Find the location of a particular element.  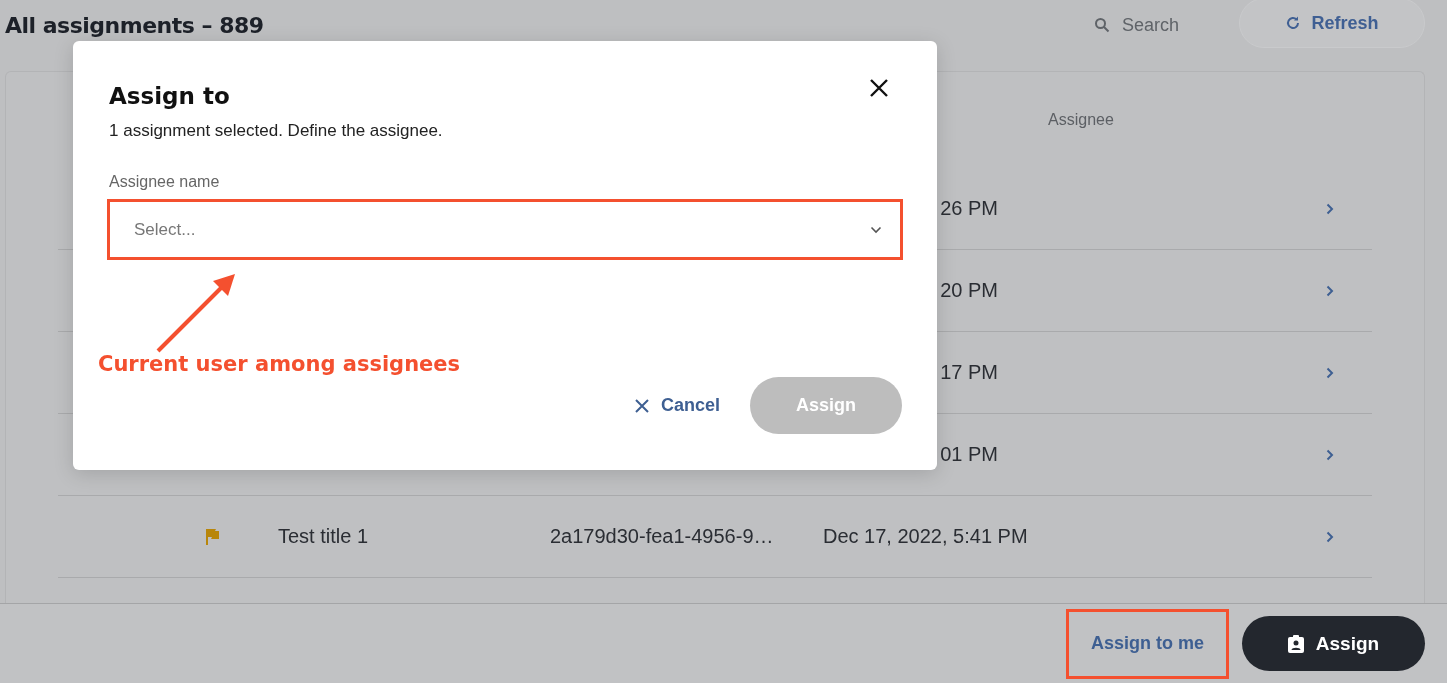

dialog-subtitle: 1 assignment selected. Define the assignee. is located at coordinates (276, 131).